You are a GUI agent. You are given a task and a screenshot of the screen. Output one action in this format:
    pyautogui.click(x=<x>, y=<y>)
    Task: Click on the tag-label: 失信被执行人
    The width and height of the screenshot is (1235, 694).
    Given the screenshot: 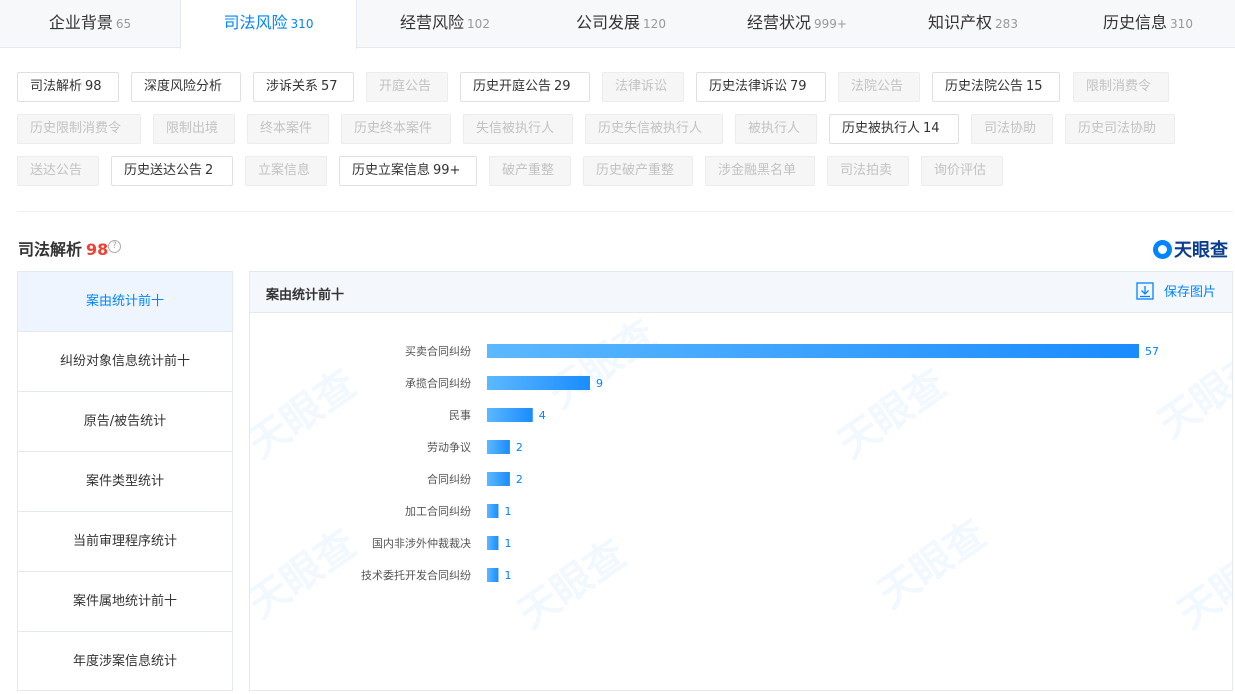 What is the action you would take?
    pyautogui.click(x=515, y=128)
    